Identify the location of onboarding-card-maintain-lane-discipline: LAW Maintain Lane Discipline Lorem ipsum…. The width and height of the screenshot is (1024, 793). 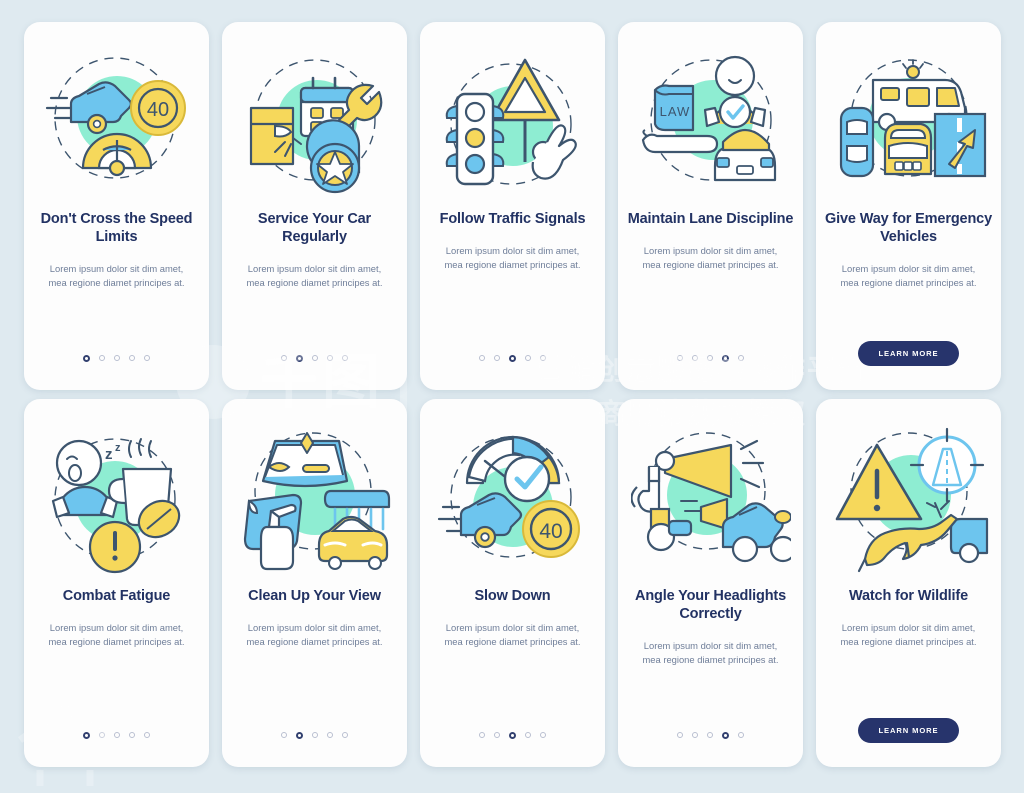
(710, 206).